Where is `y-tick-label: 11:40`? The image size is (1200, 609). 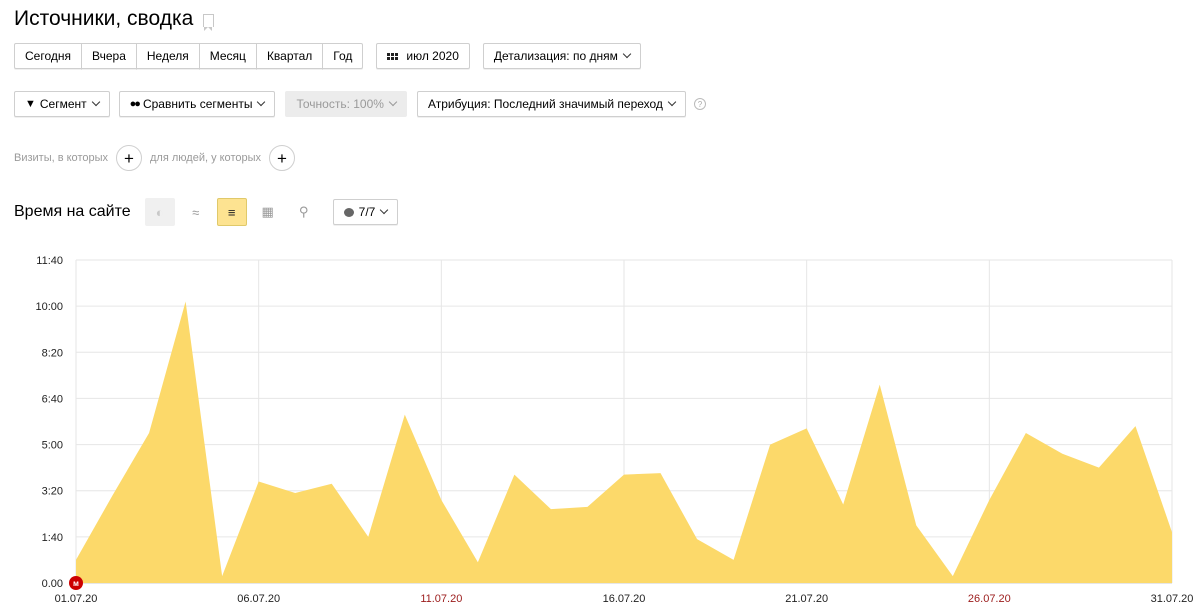
y-tick-label: 11:40 is located at coordinates (49, 261).